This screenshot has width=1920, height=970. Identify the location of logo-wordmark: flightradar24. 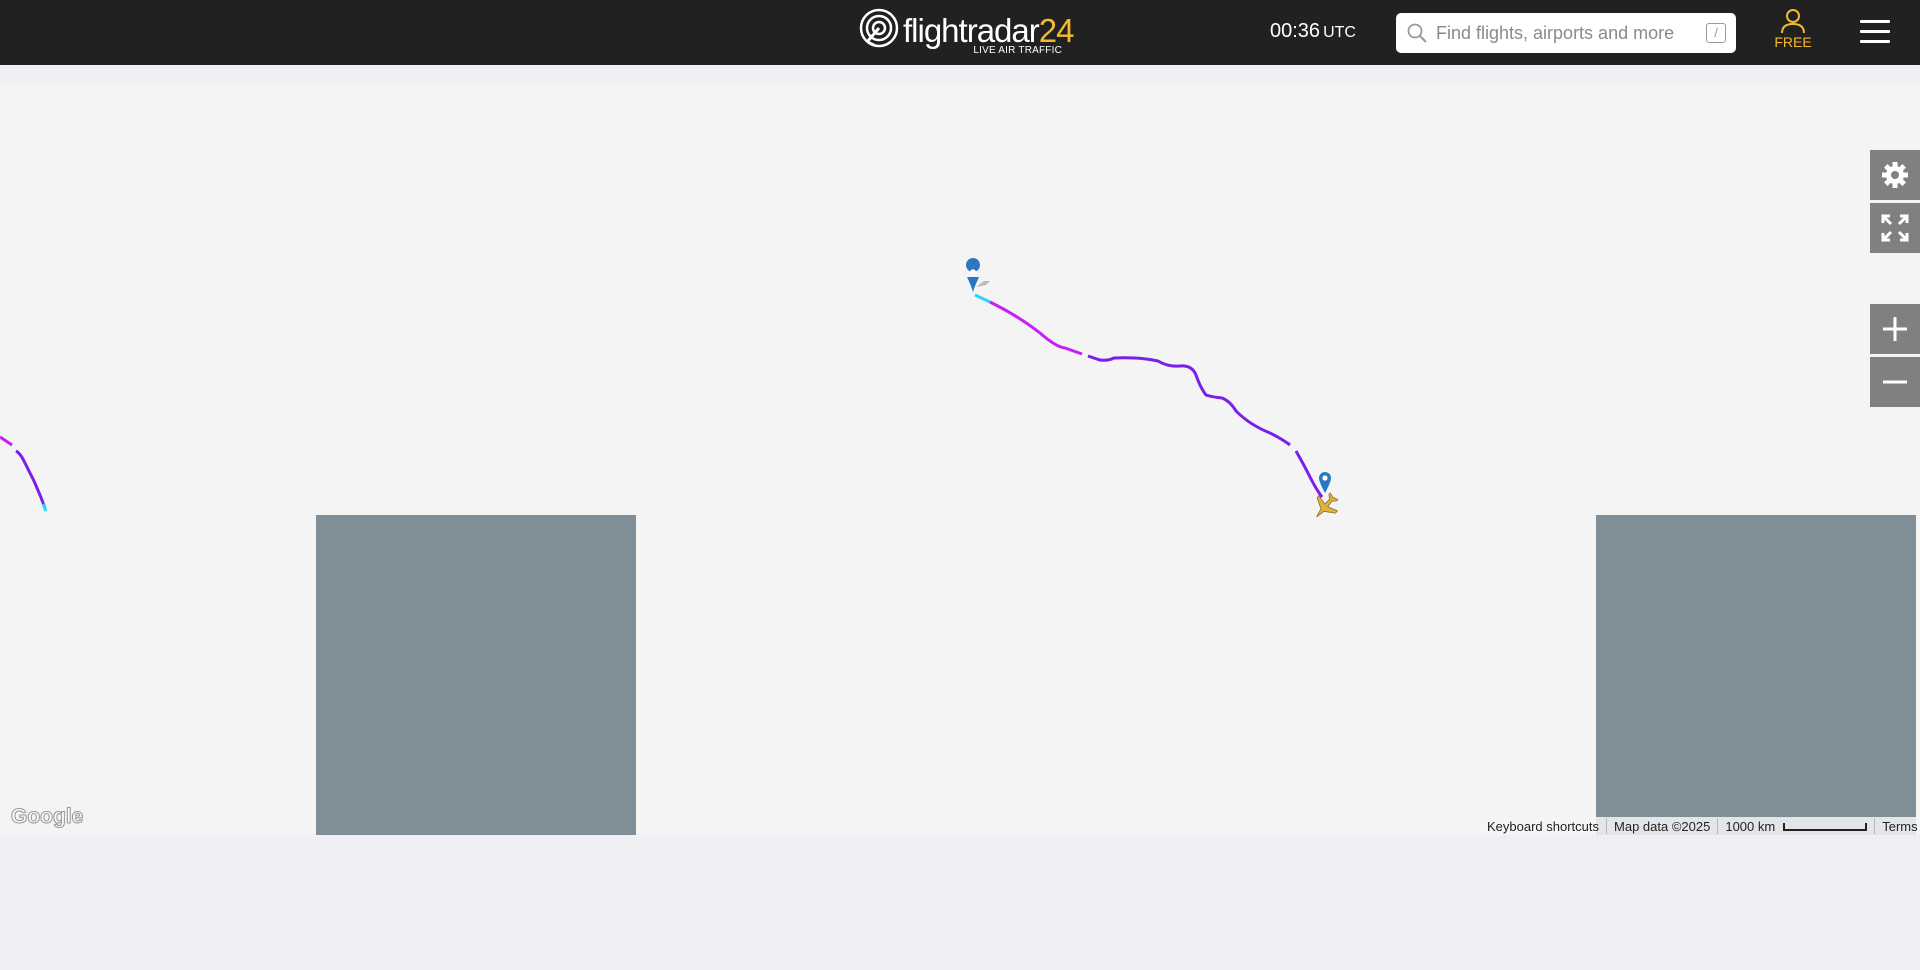
(989, 30).